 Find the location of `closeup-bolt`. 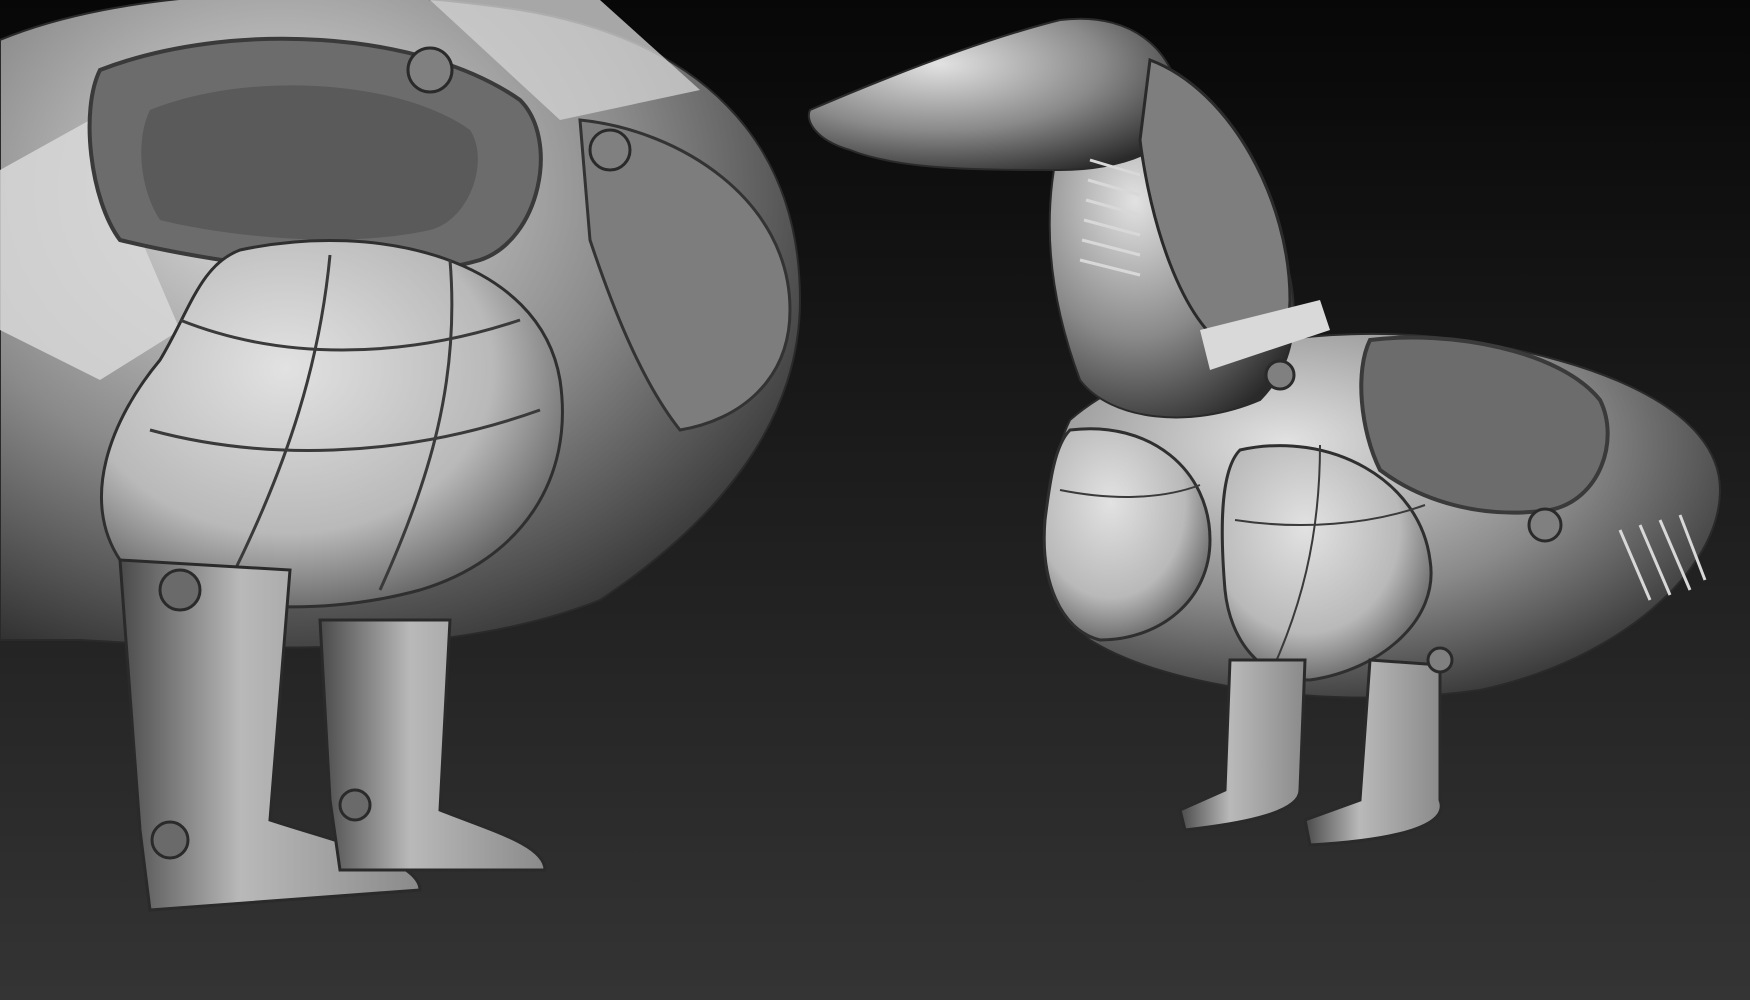

closeup-bolt is located at coordinates (430, 70).